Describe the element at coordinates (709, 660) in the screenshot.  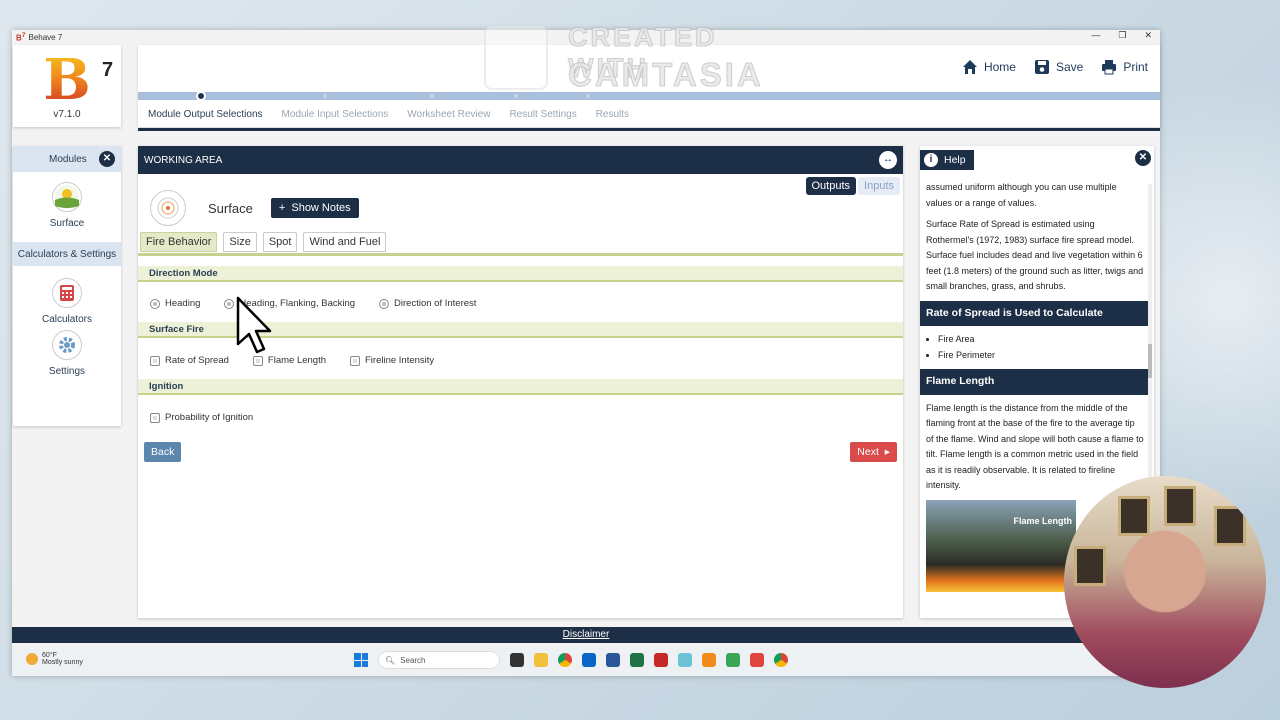
I see `behave-app-icon` at that location.